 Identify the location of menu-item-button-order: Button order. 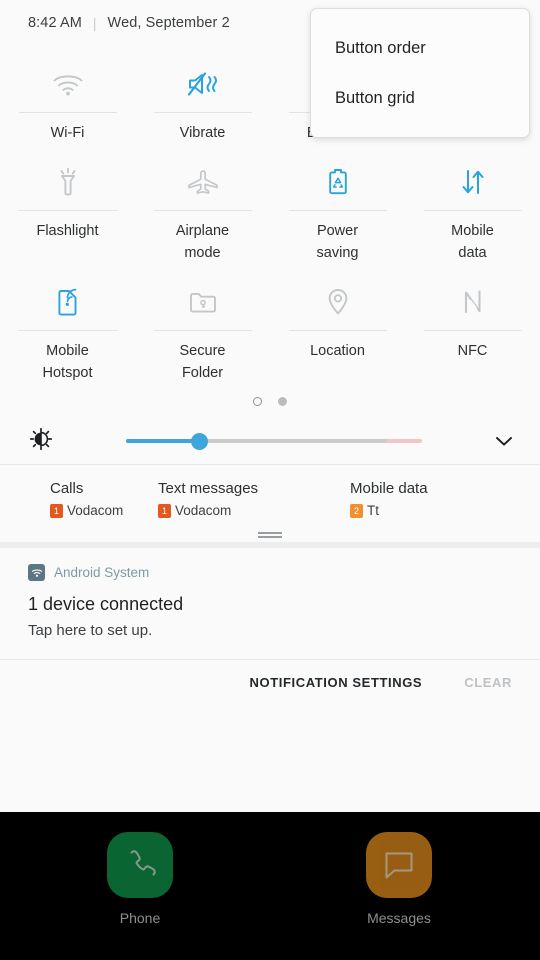
(420, 48).